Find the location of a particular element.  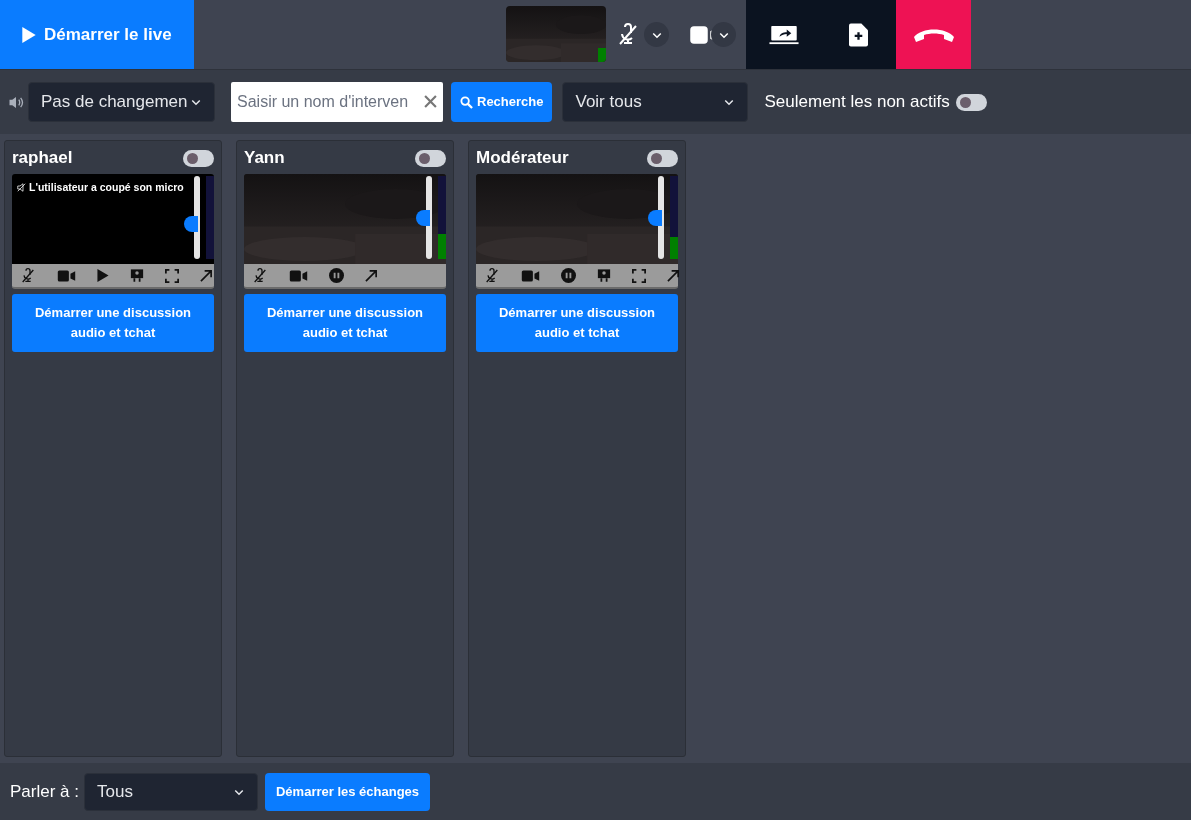

talk-label: Parler à : is located at coordinates (44, 791).